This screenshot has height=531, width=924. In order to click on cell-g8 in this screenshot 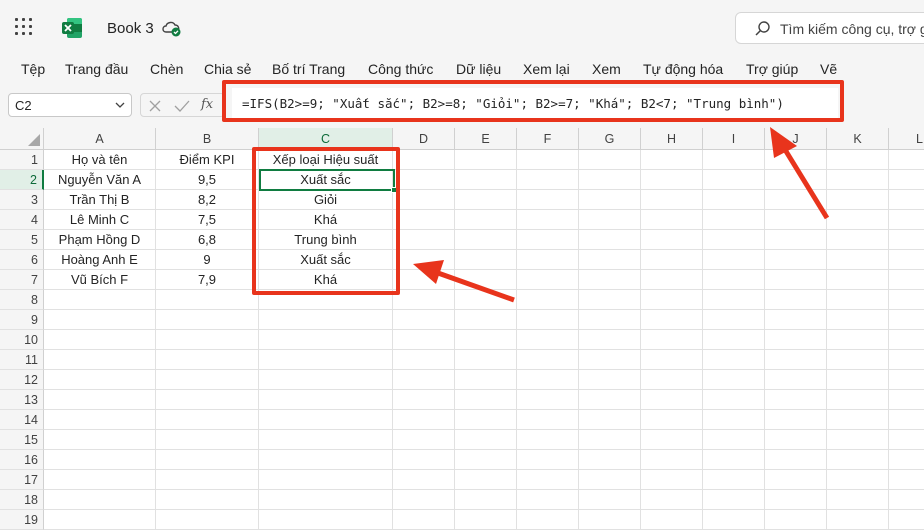, I will do `click(610, 300)`.